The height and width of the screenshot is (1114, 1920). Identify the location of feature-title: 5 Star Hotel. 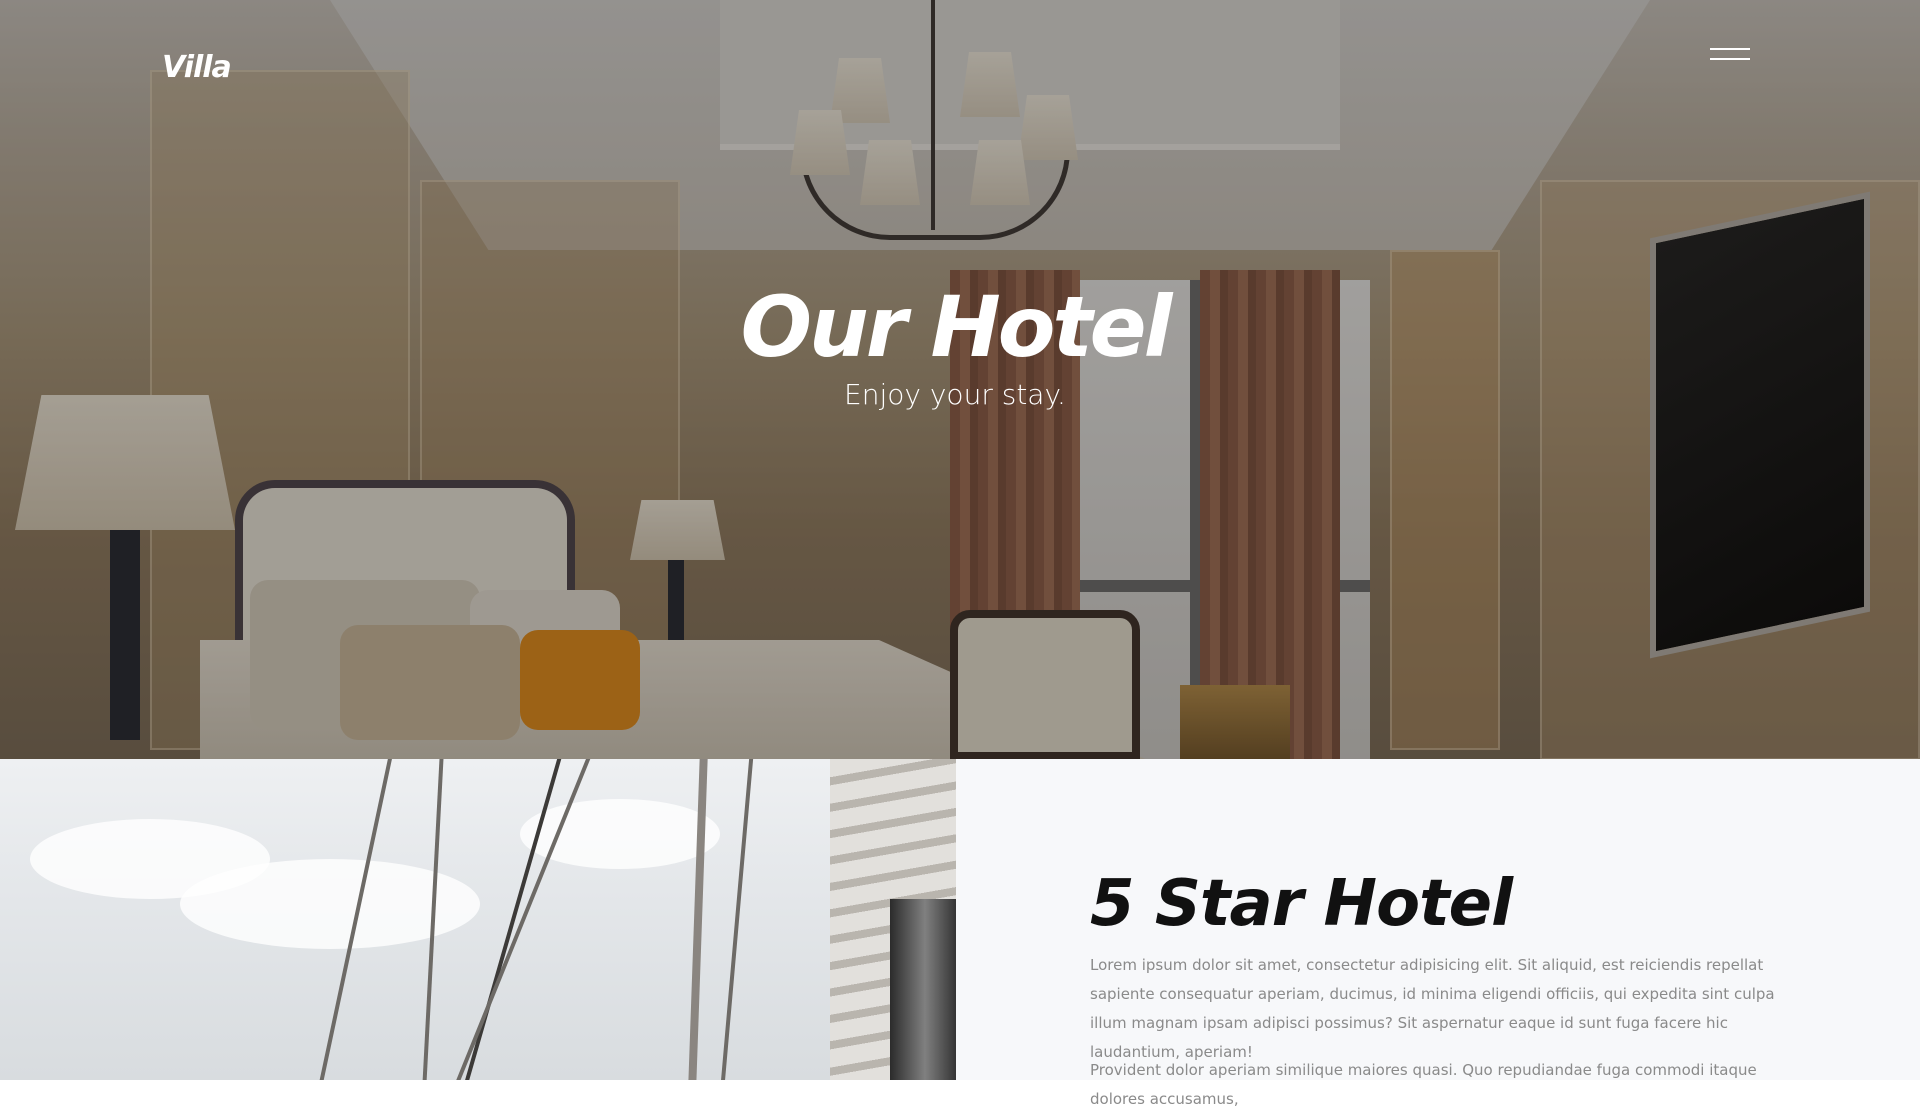
(1301, 904).